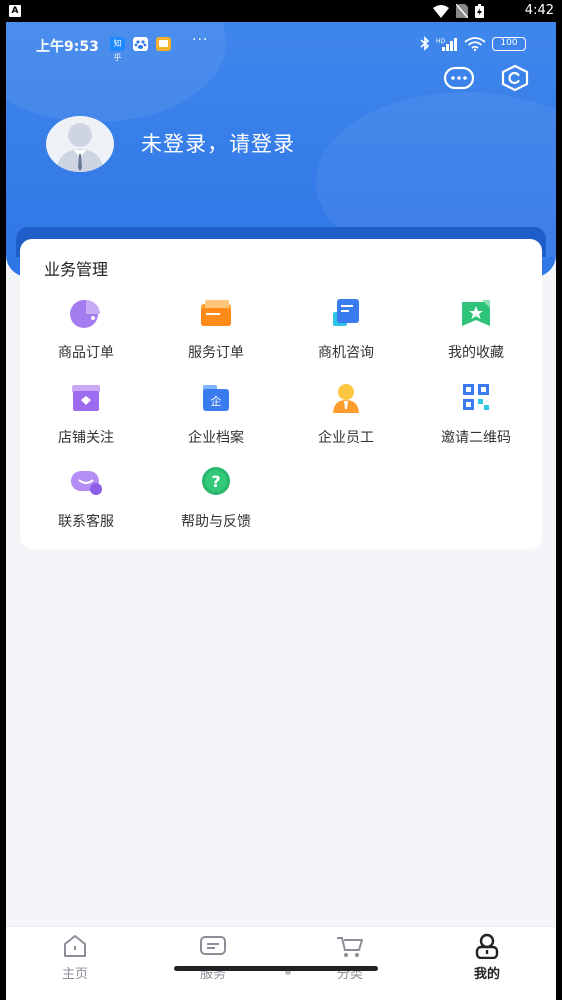  Describe the element at coordinates (216, 334) in the screenshot. I see `grid-item-service-orders: 服务订单` at that location.